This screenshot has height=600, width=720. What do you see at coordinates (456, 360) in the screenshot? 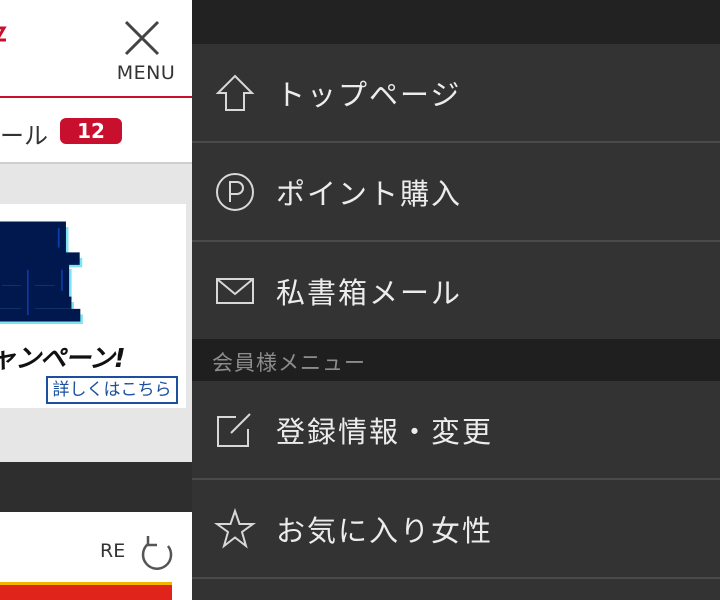
I see `member-menu-header: 会員様メニュー` at bounding box center [456, 360].